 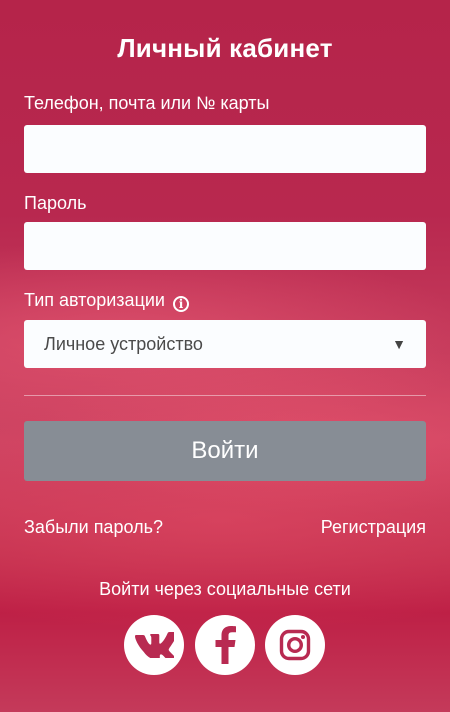 I want to click on facebook-icon, so click(x=225, y=645).